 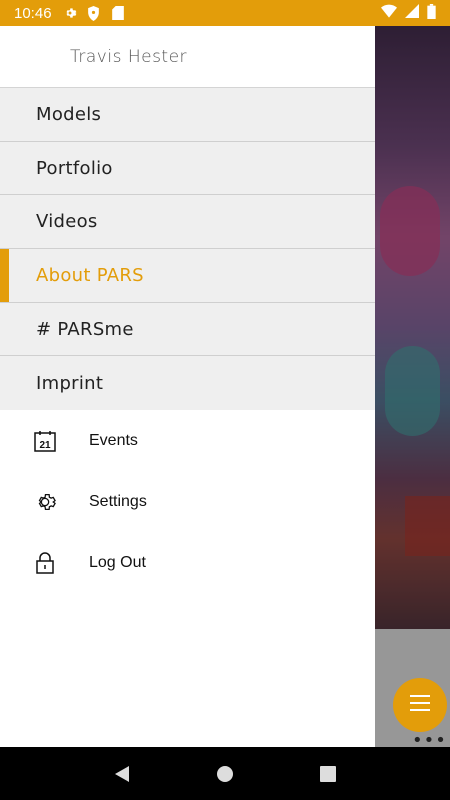 I want to click on user-name: Travis Hester, so click(x=129, y=56).